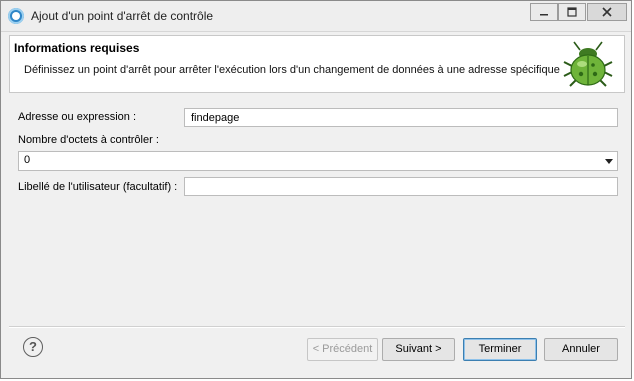 This screenshot has height=381, width=634. I want to click on minimize-icon, so click(544, 15).